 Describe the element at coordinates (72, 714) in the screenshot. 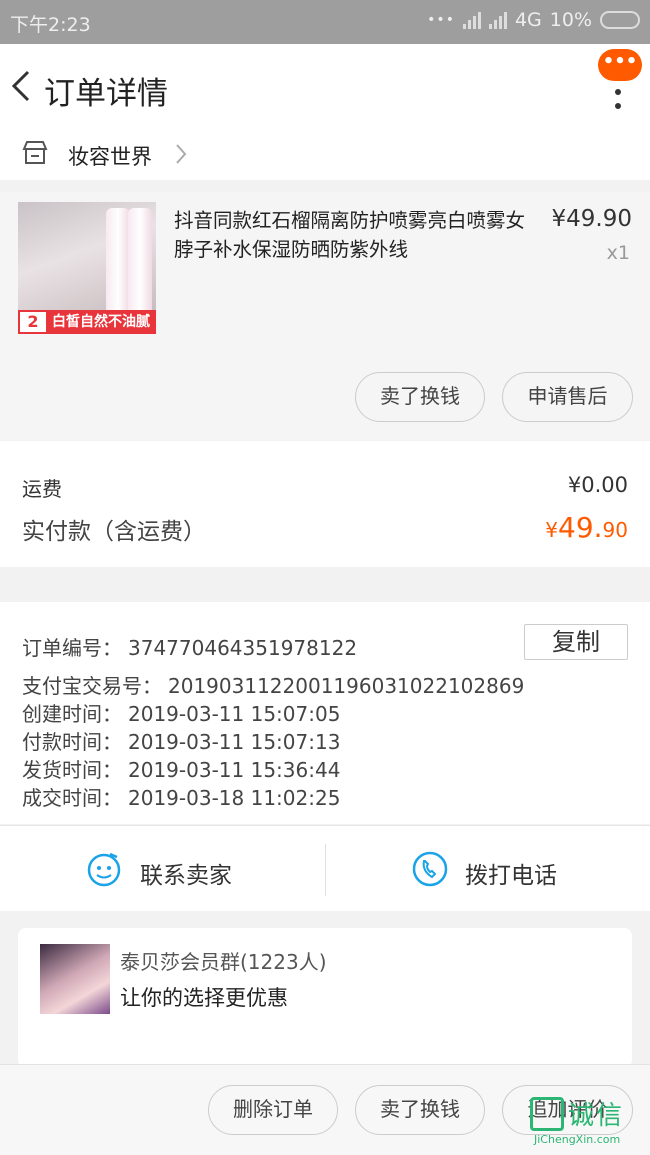

I see `info-label: 创建时间：` at that location.